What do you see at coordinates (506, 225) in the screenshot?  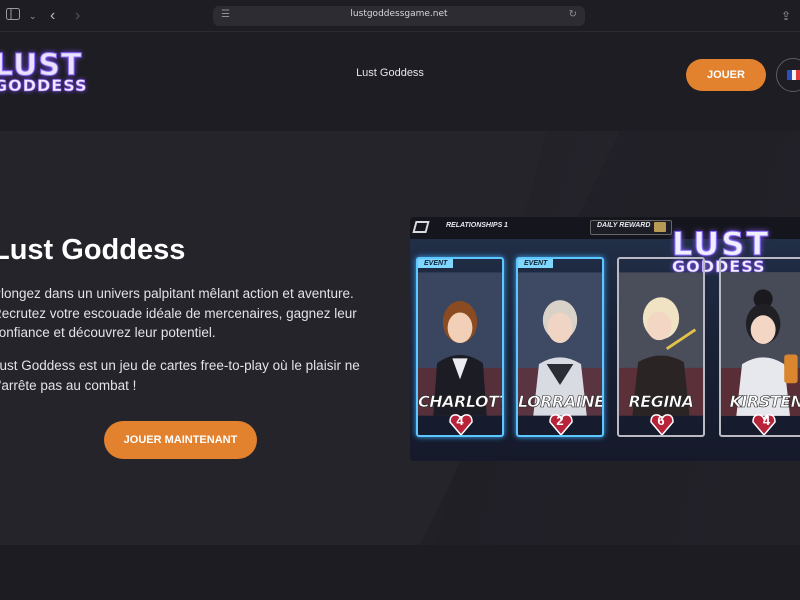 I see `relationships-count: 1` at bounding box center [506, 225].